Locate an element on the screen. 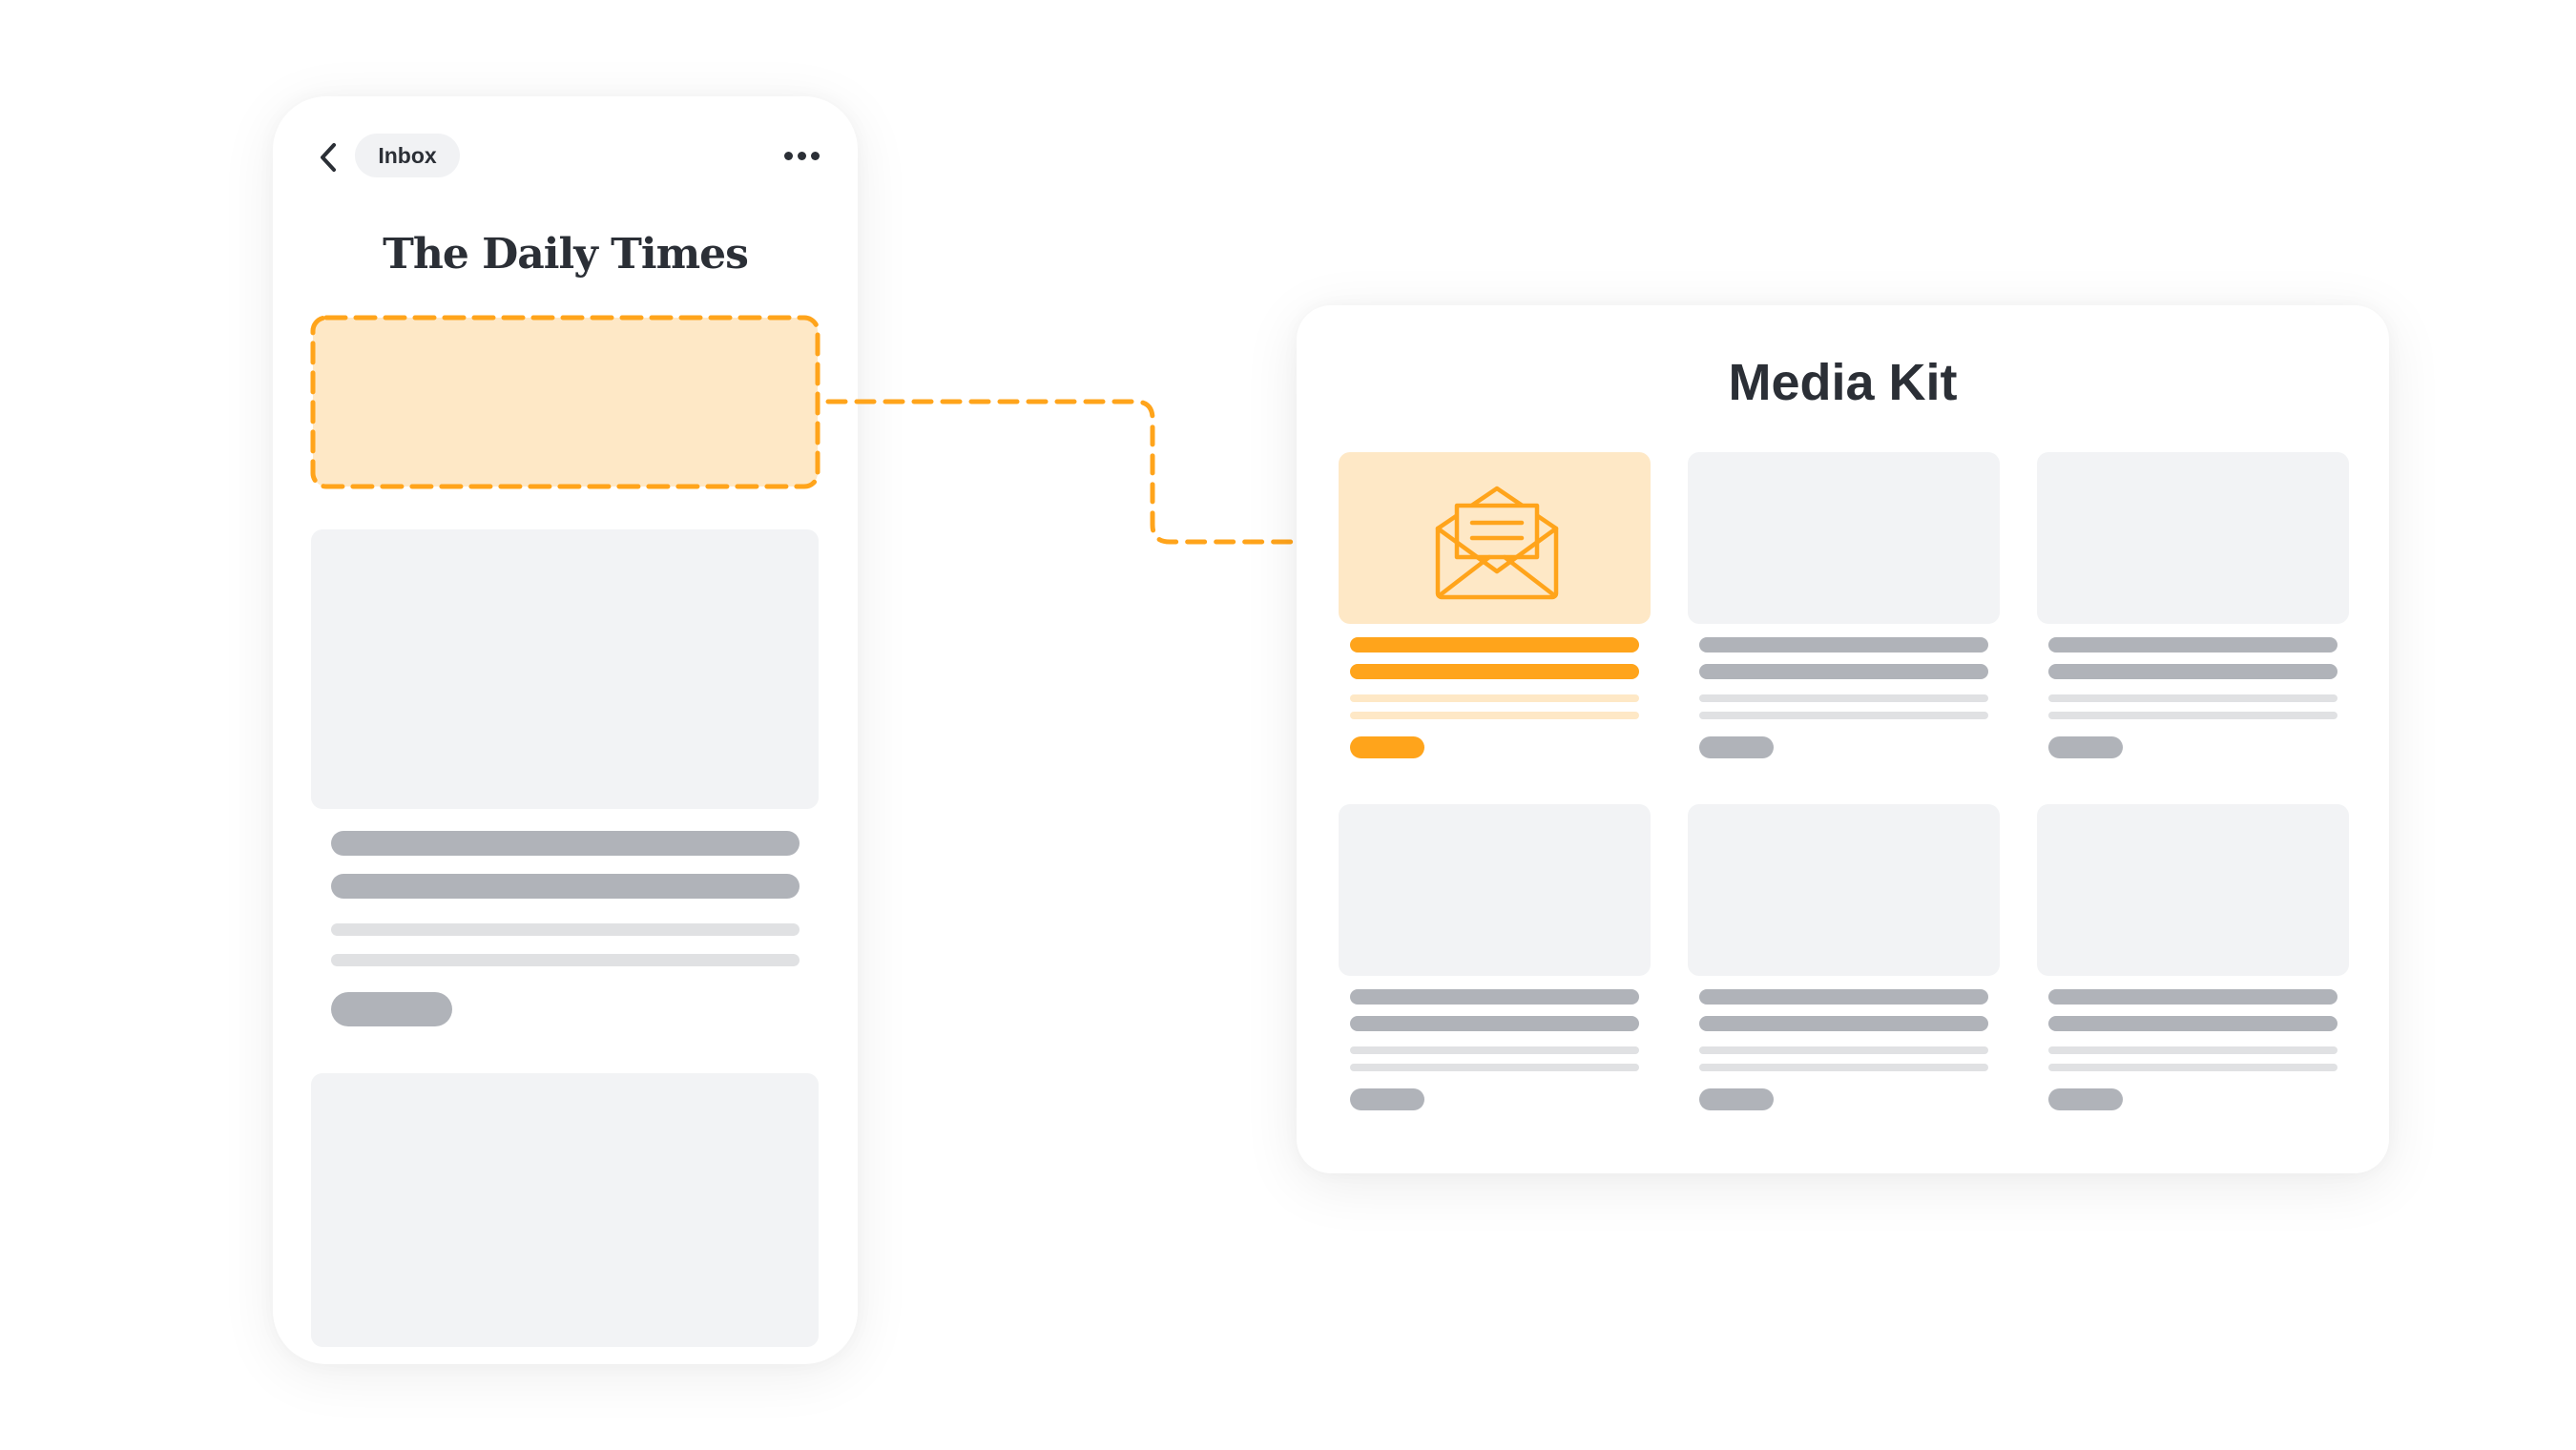 The height and width of the screenshot is (1450, 2576). ad-slot-highlight is located at coordinates (565, 402).